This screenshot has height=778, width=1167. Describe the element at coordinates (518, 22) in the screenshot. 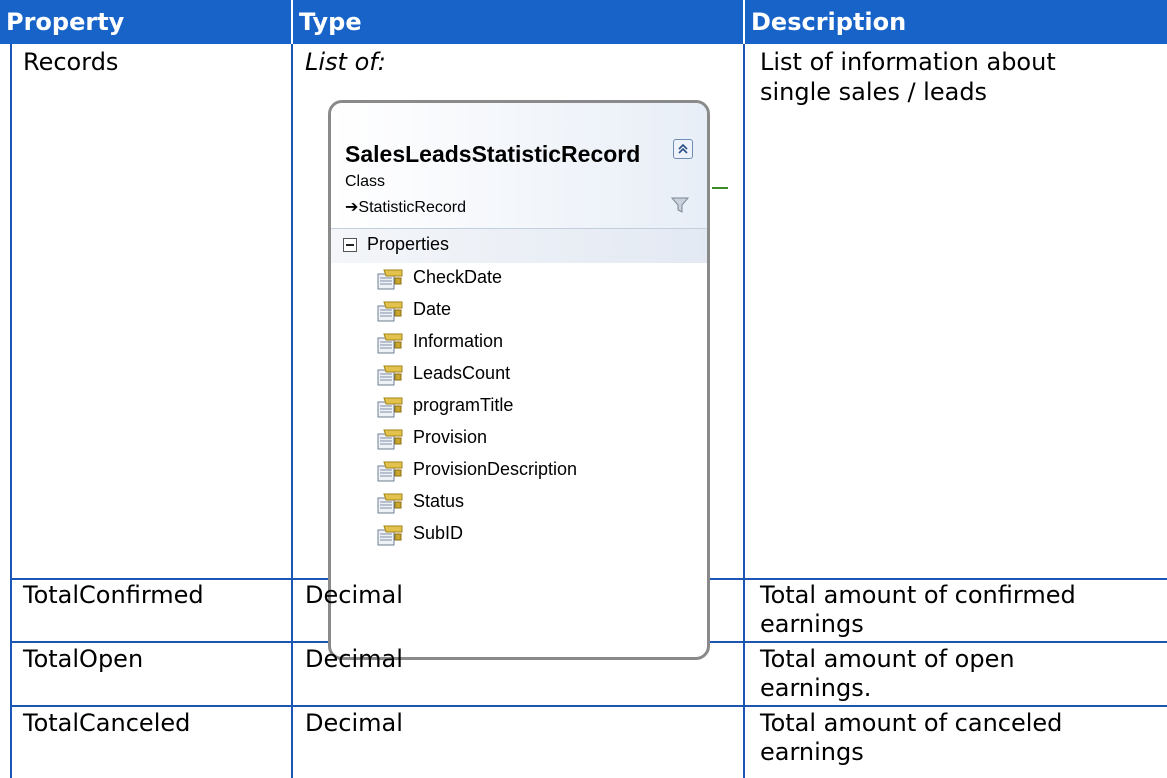

I see `header-type: Type` at that location.